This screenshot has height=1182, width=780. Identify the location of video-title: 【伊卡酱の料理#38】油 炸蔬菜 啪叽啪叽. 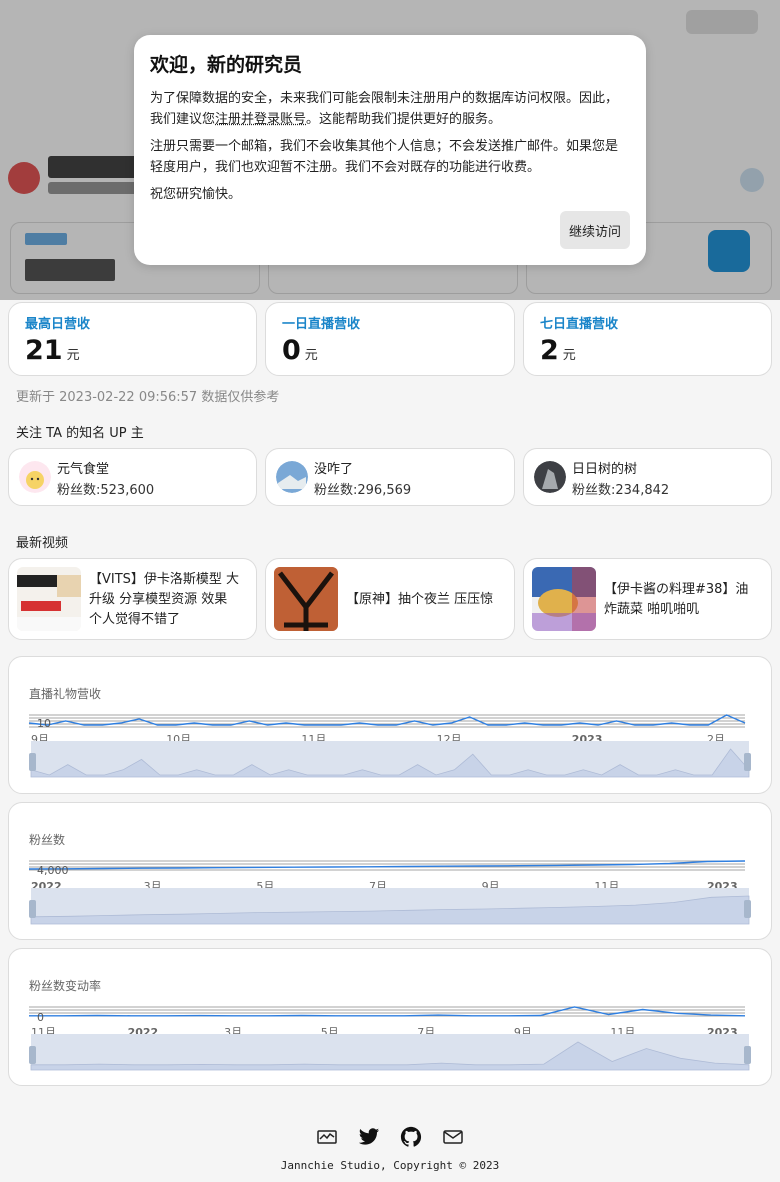
(676, 599).